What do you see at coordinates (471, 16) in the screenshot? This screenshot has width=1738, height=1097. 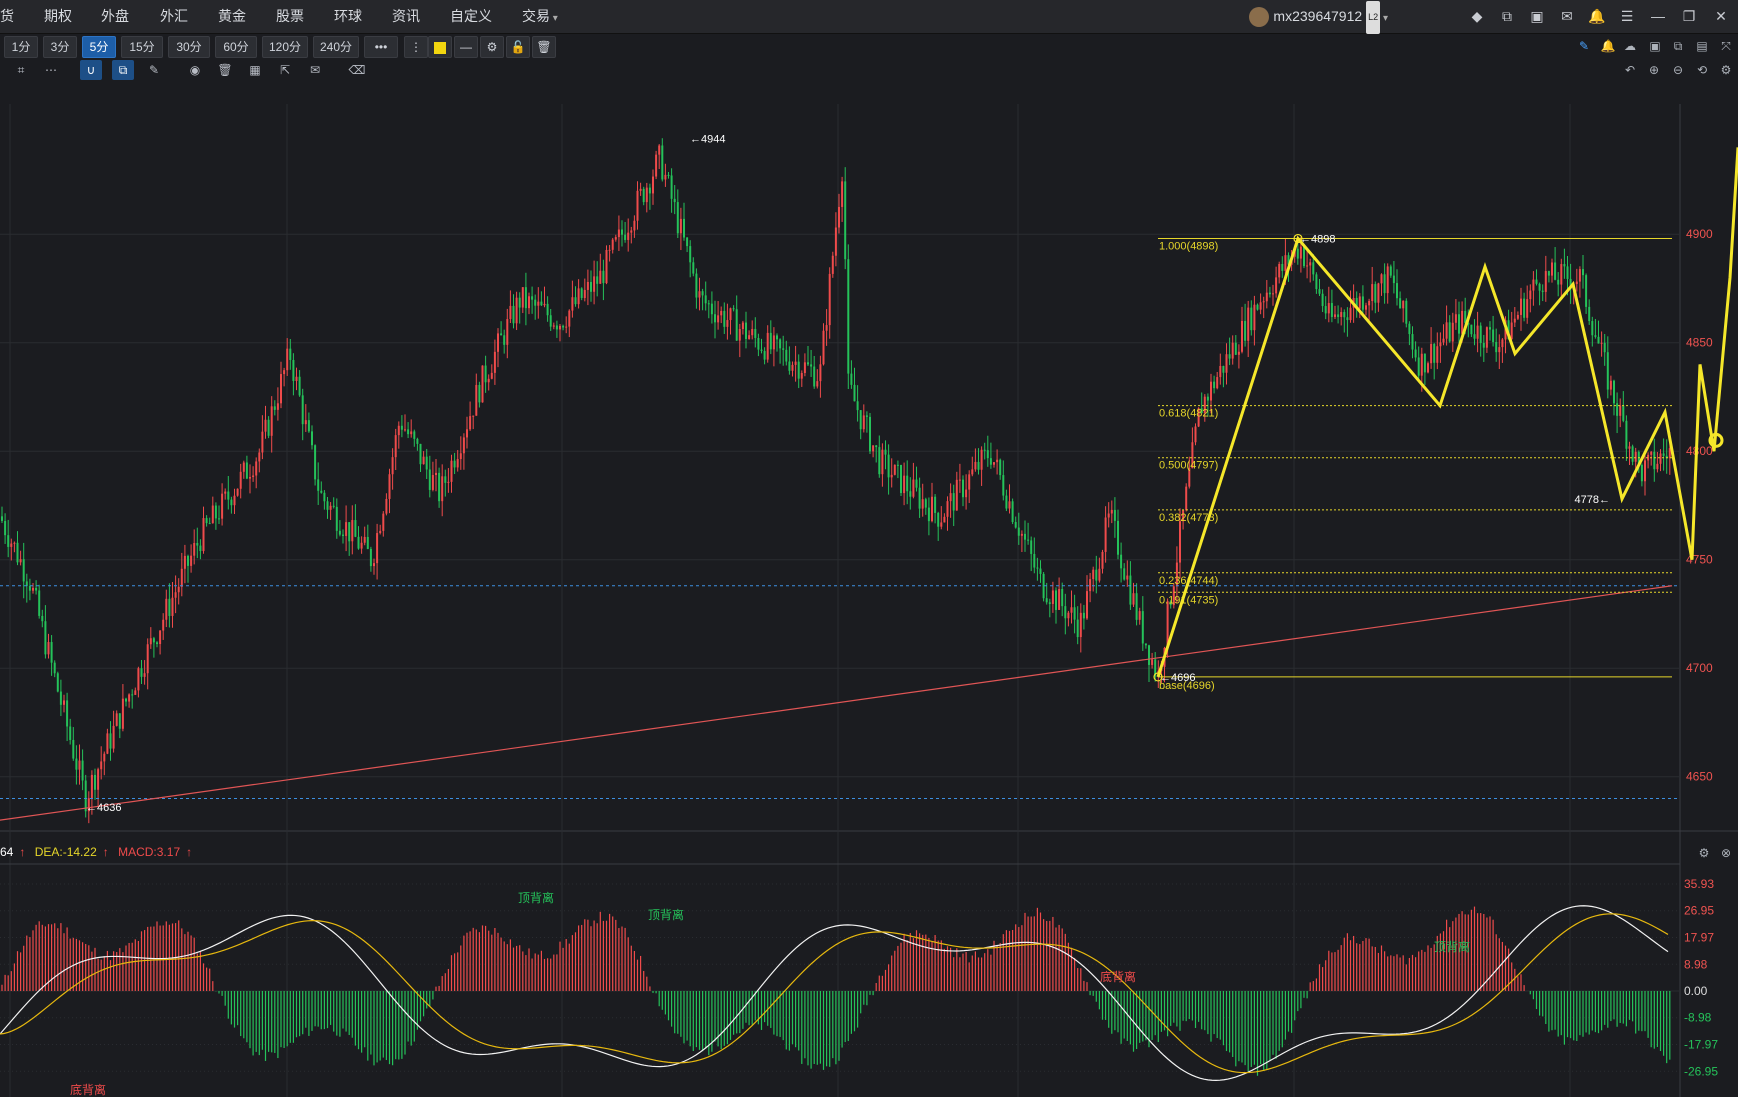 I see `menu-custom: 自定义` at bounding box center [471, 16].